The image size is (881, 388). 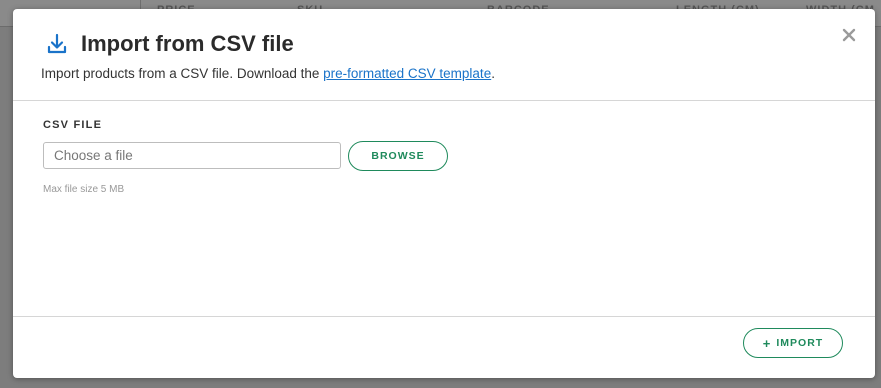 I want to click on import-button: + IMPORT, so click(x=793, y=343).